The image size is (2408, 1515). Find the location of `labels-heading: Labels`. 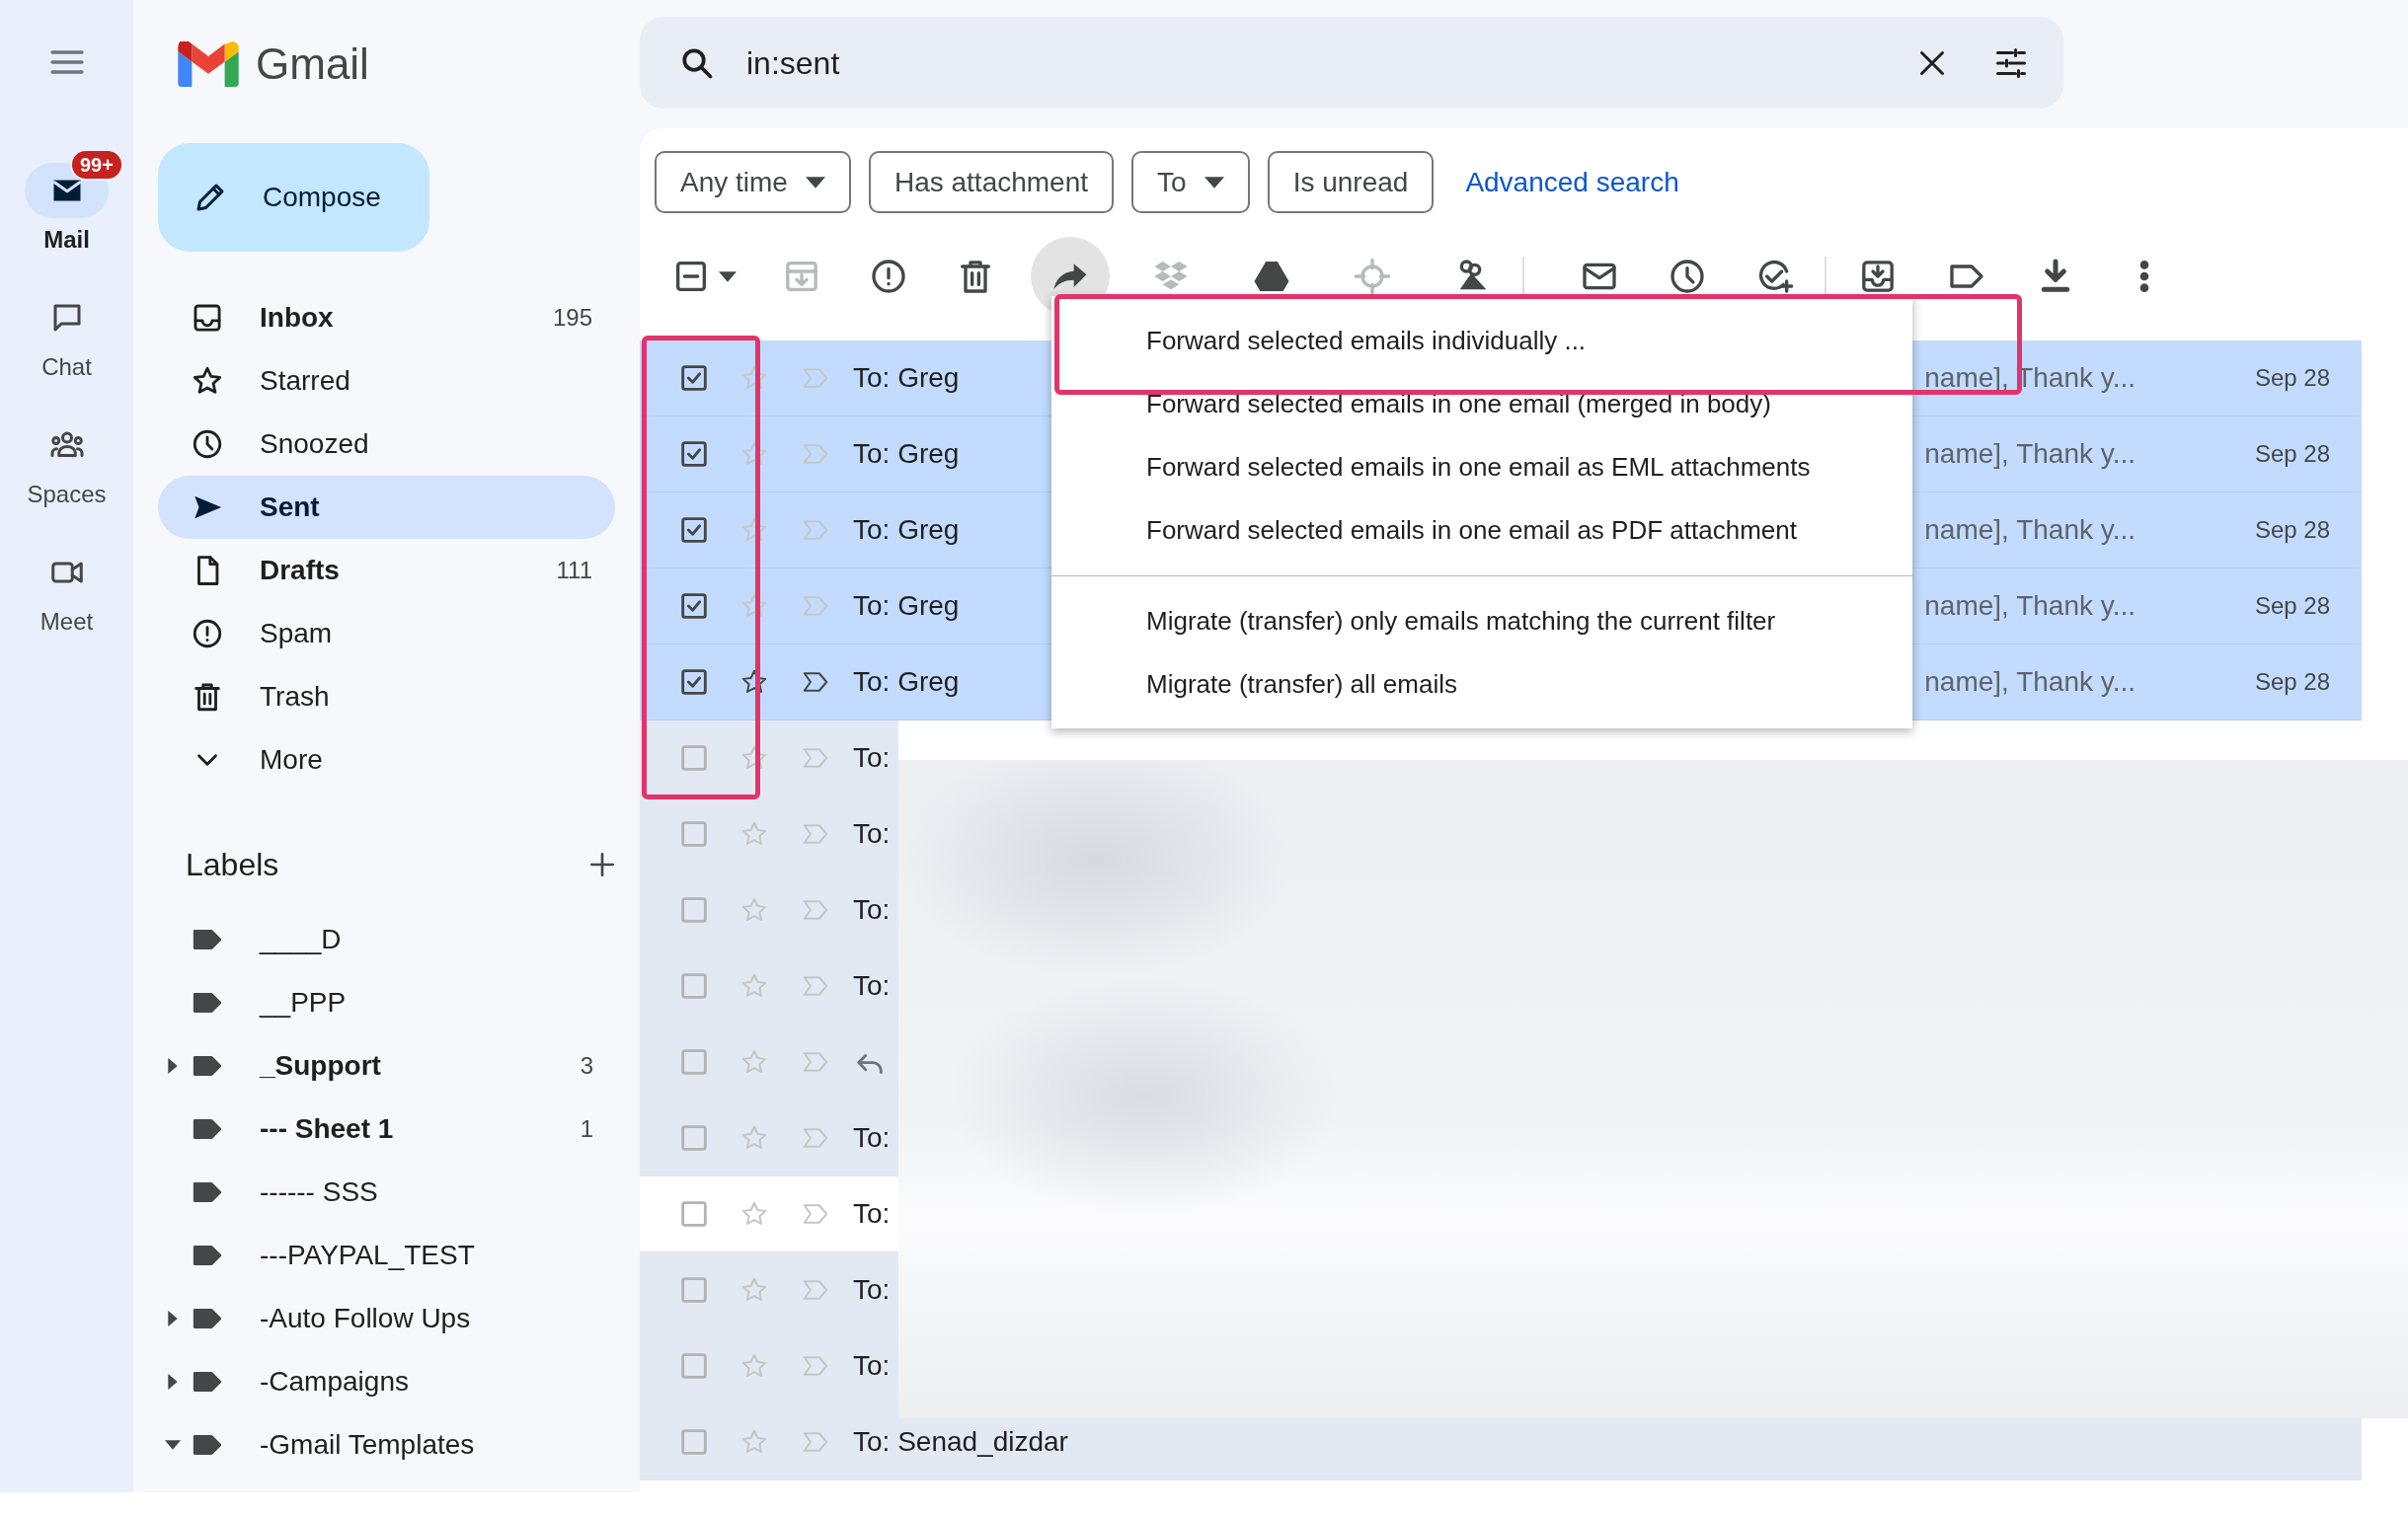

labels-heading: Labels is located at coordinates (232, 865).